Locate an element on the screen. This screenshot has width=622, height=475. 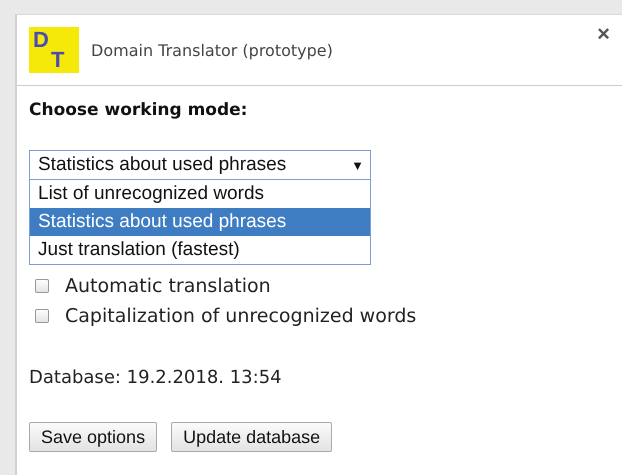
logo: D T is located at coordinates (54, 50).